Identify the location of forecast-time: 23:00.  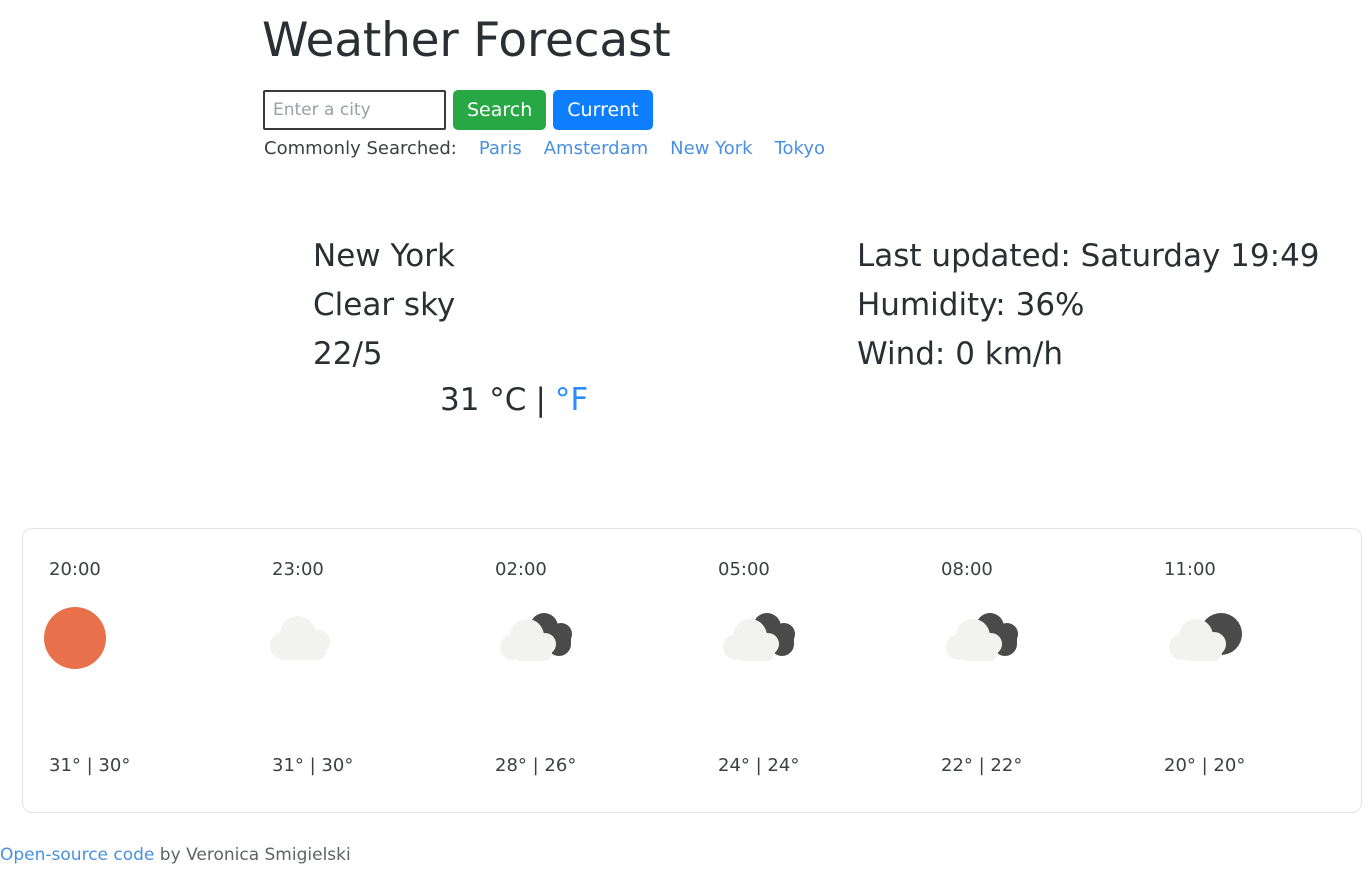
(298, 569).